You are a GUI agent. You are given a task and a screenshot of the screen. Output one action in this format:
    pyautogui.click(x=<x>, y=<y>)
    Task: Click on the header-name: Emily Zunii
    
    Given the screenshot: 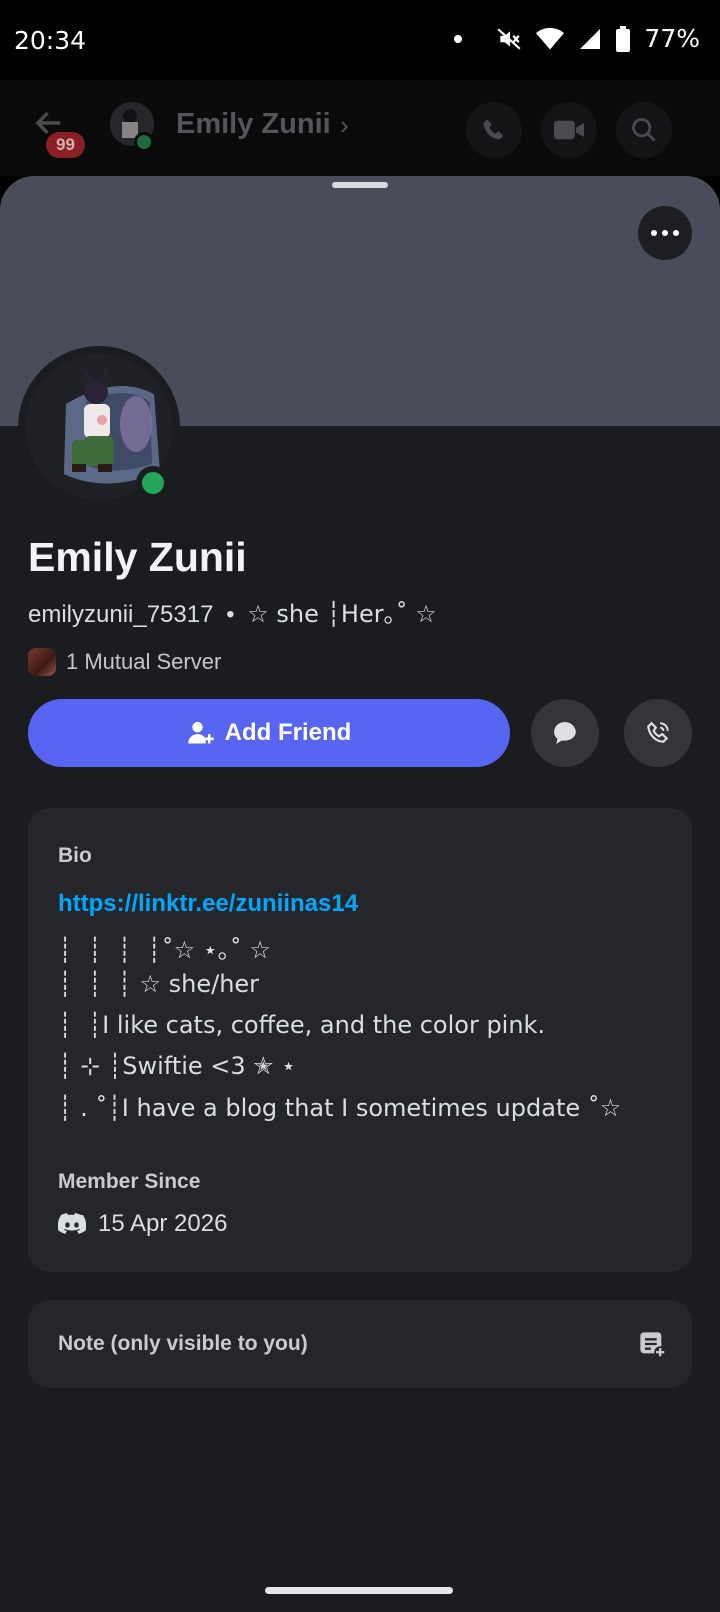 What is the action you would take?
    pyautogui.click(x=253, y=124)
    